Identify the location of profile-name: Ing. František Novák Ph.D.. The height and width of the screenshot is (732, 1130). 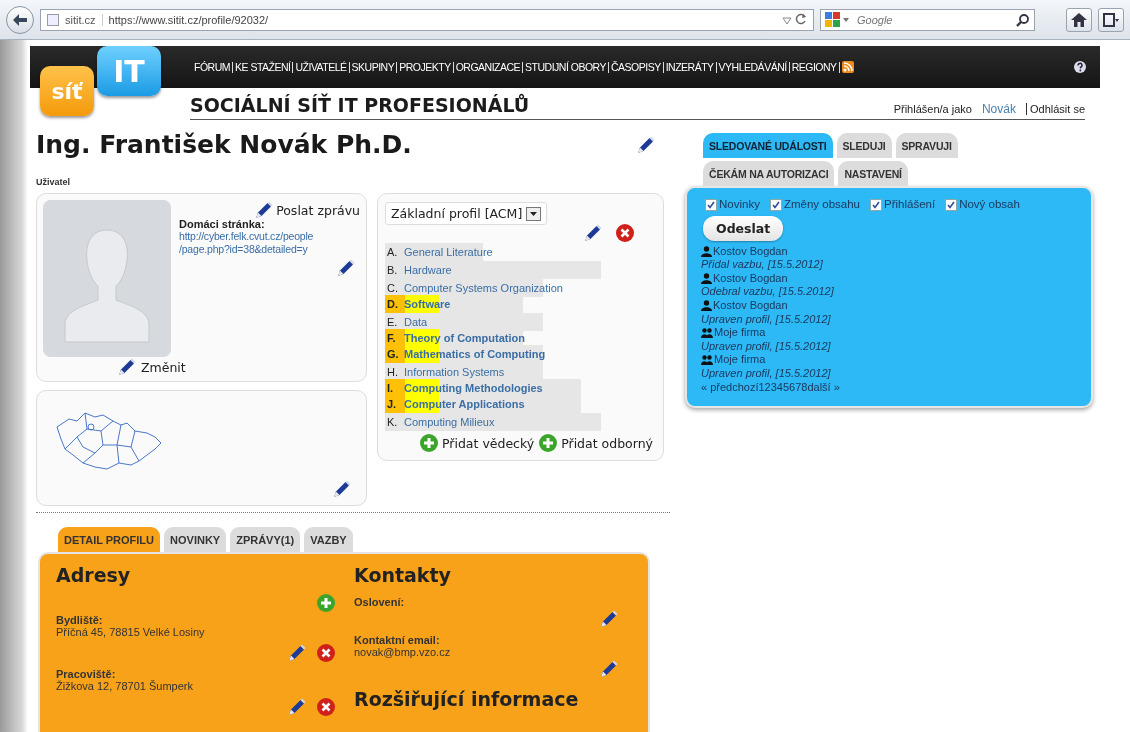
(224, 144).